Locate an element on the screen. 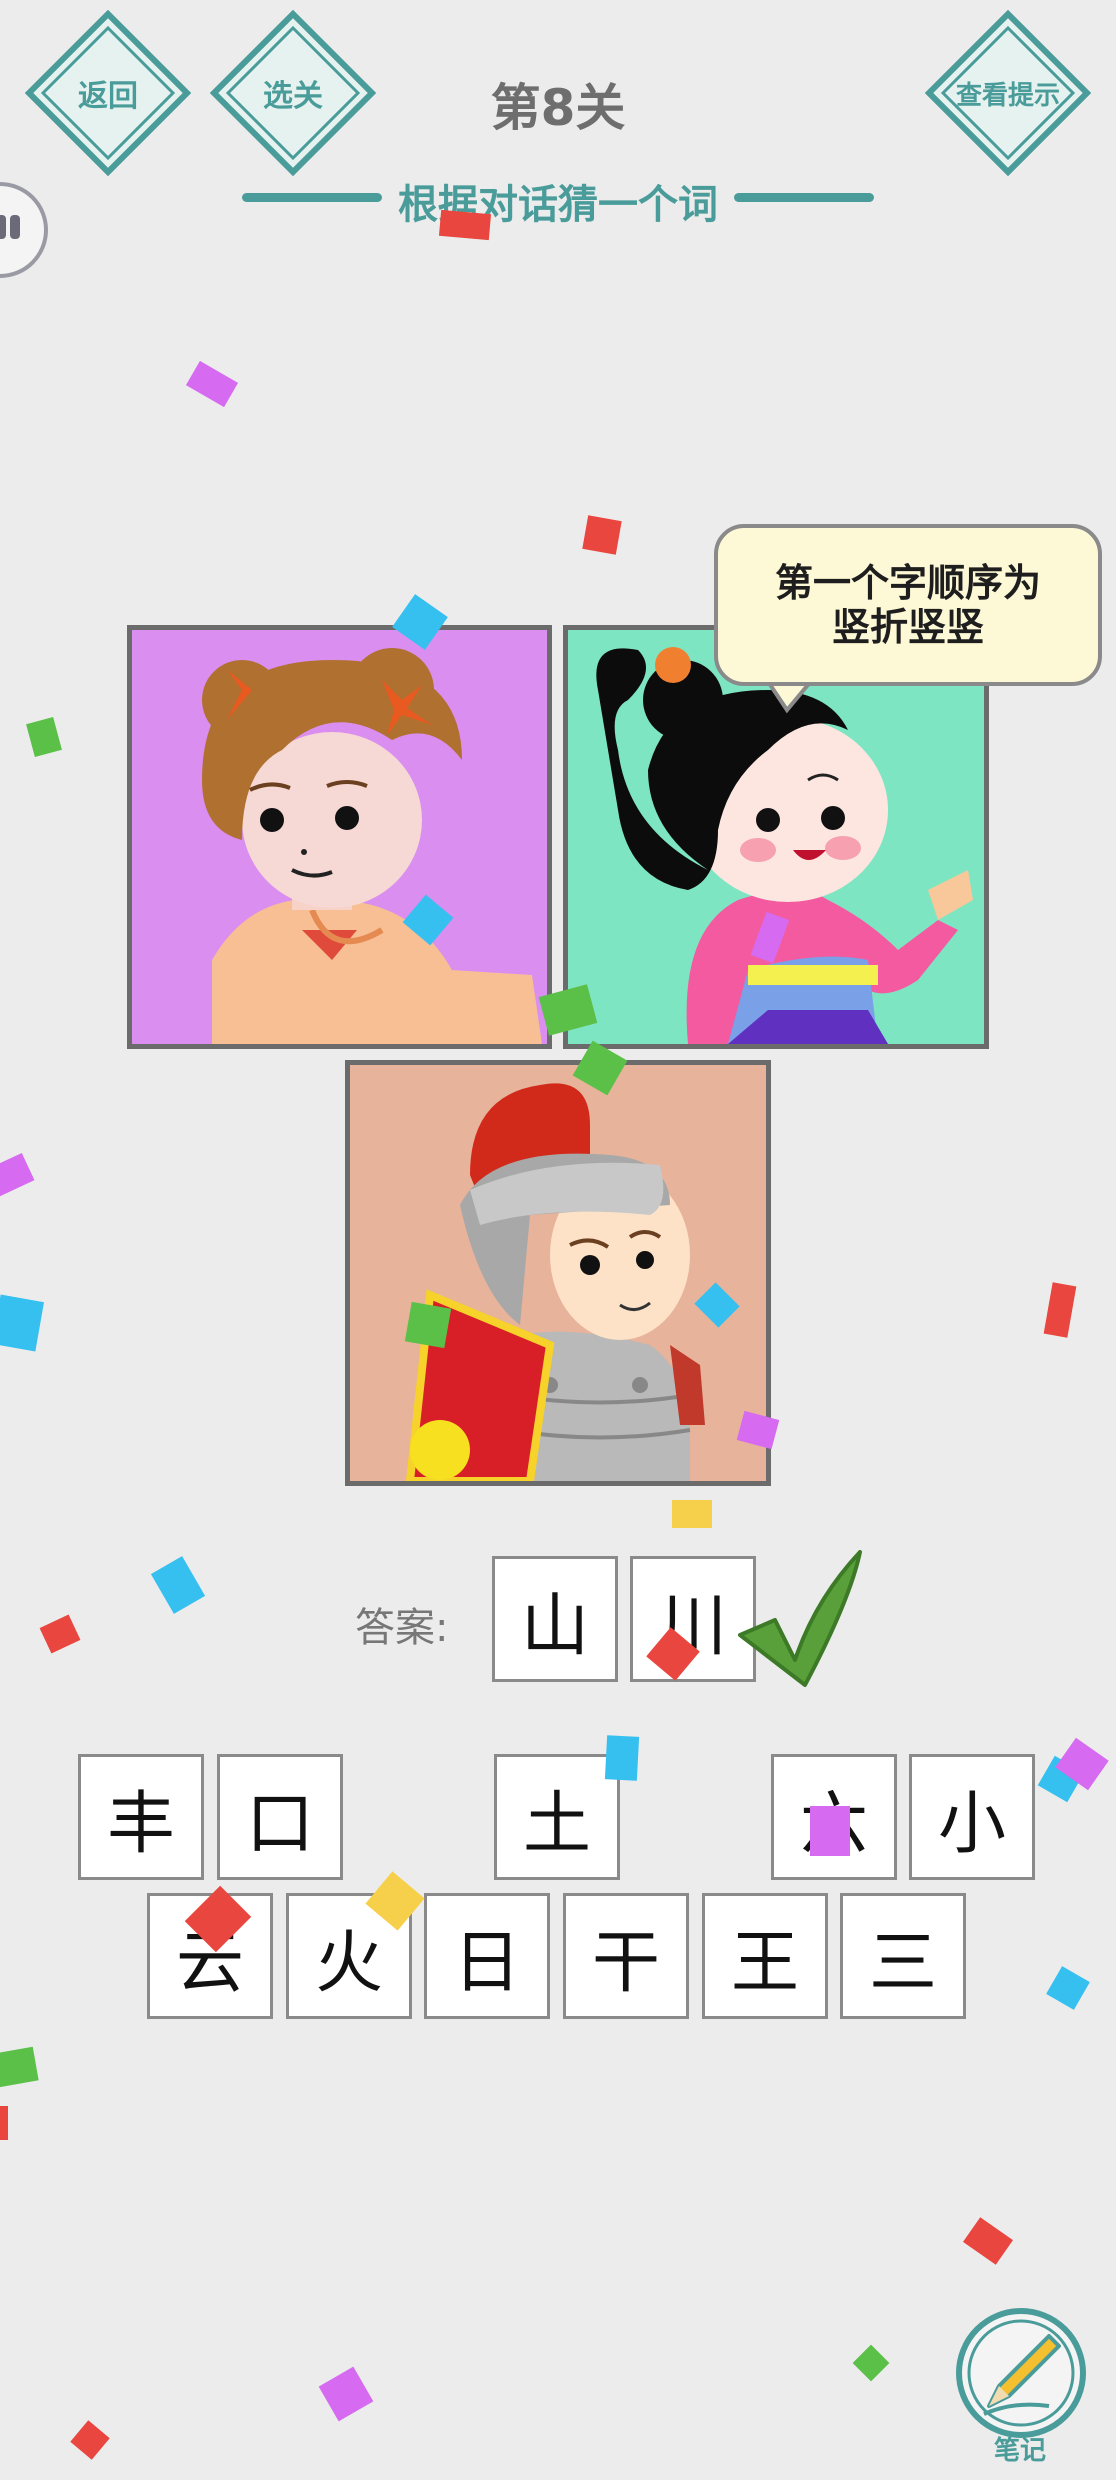  pencil-icon is located at coordinates (1021, 2373).